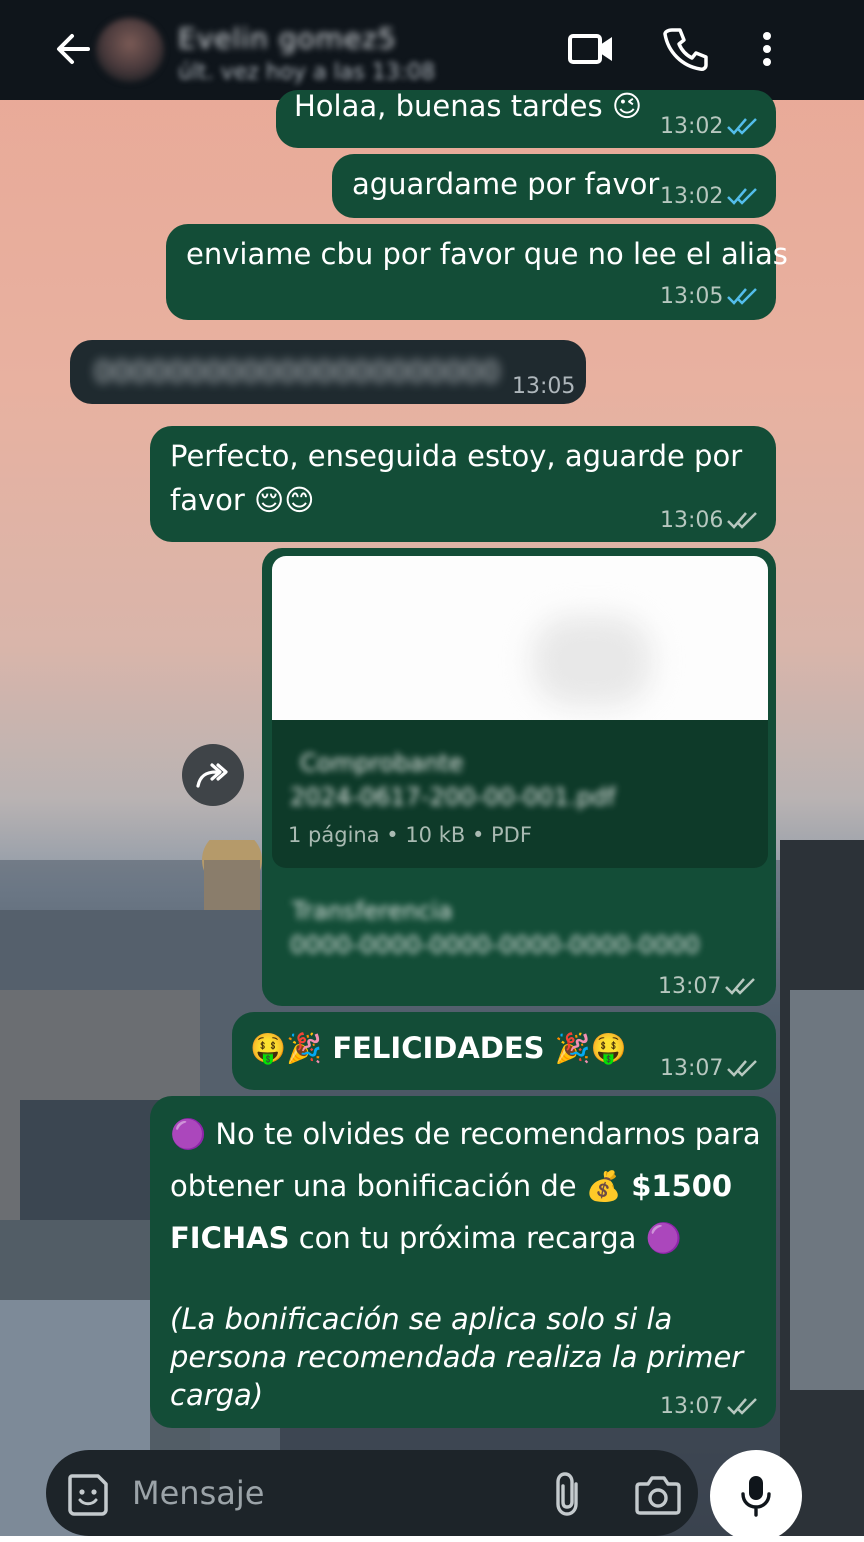  What do you see at coordinates (465, 1134) in the screenshot?
I see `message-text: 🟣 No te olvides de recomendarnos para` at bounding box center [465, 1134].